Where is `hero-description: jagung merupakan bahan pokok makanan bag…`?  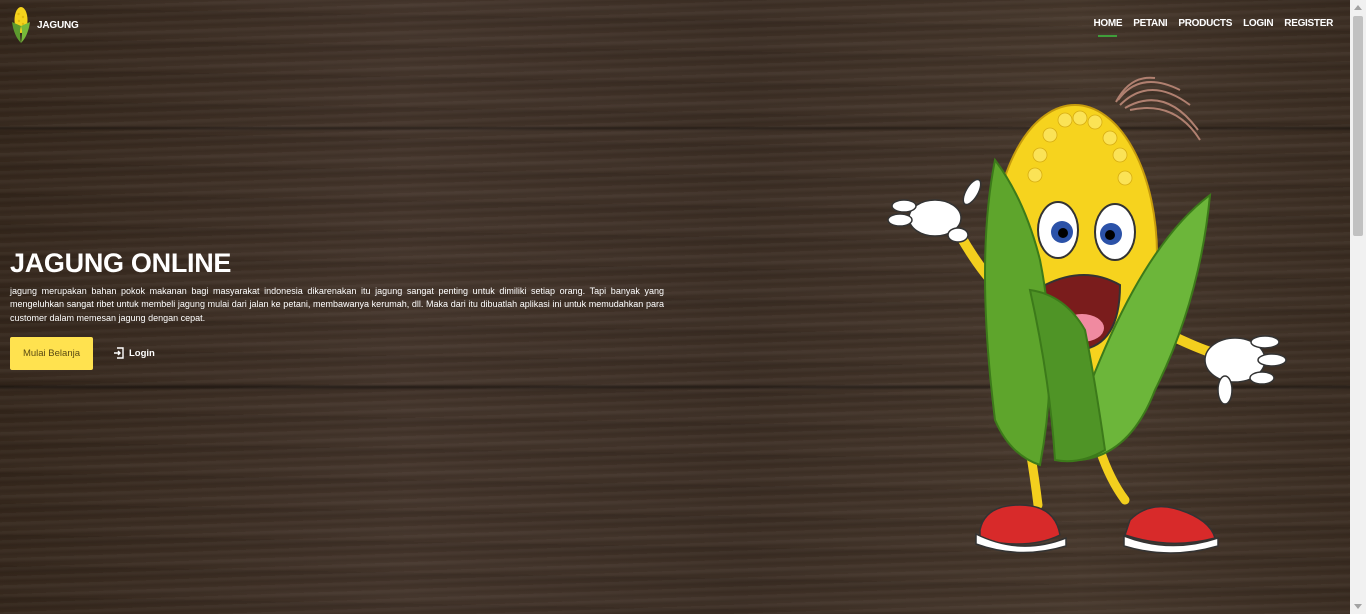
hero-description: jagung merupakan bahan pokok makanan bag… is located at coordinates (337, 304).